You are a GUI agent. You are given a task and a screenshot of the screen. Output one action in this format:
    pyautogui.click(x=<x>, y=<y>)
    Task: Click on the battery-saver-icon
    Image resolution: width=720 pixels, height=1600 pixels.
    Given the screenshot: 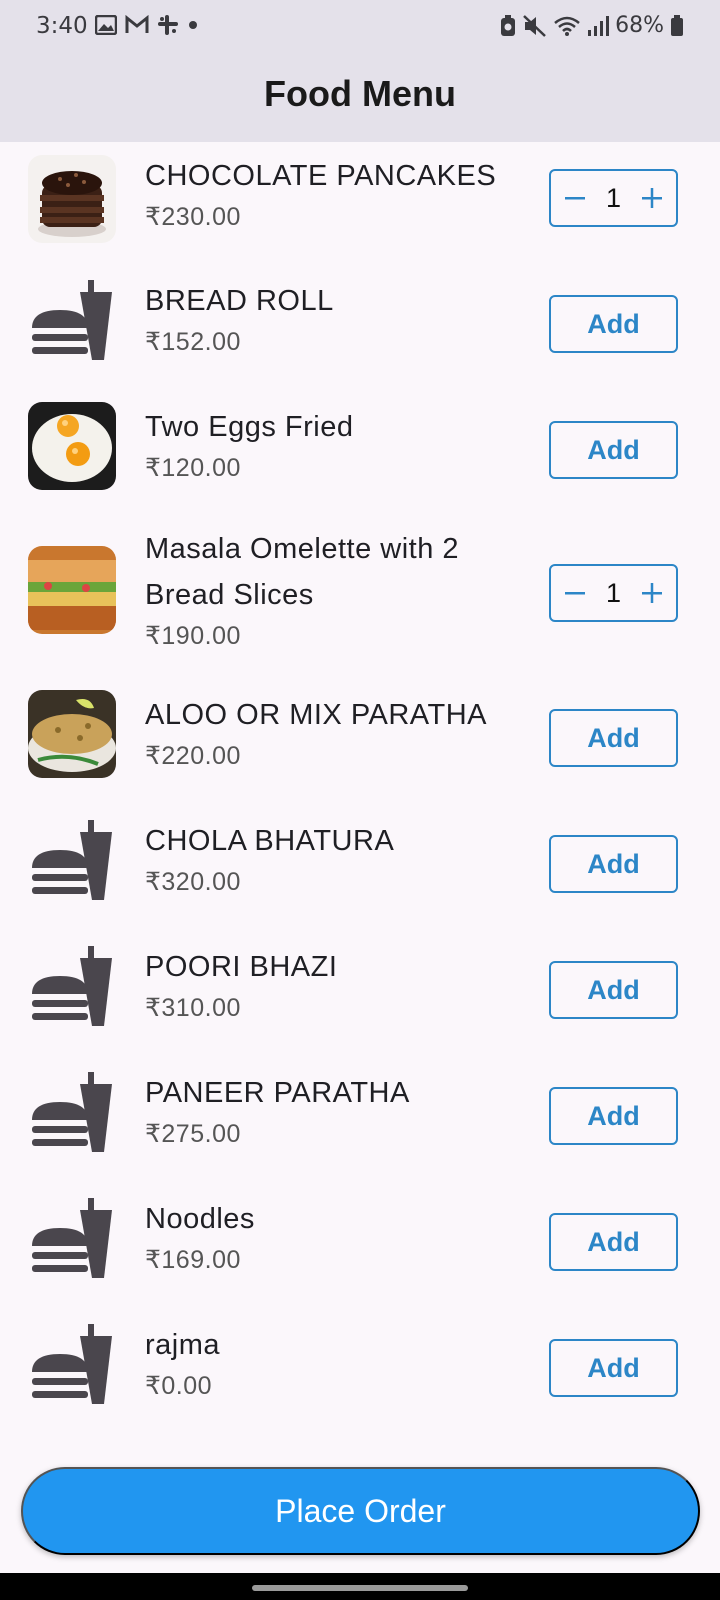 What is the action you would take?
    pyautogui.click(x=508, y=25)
    